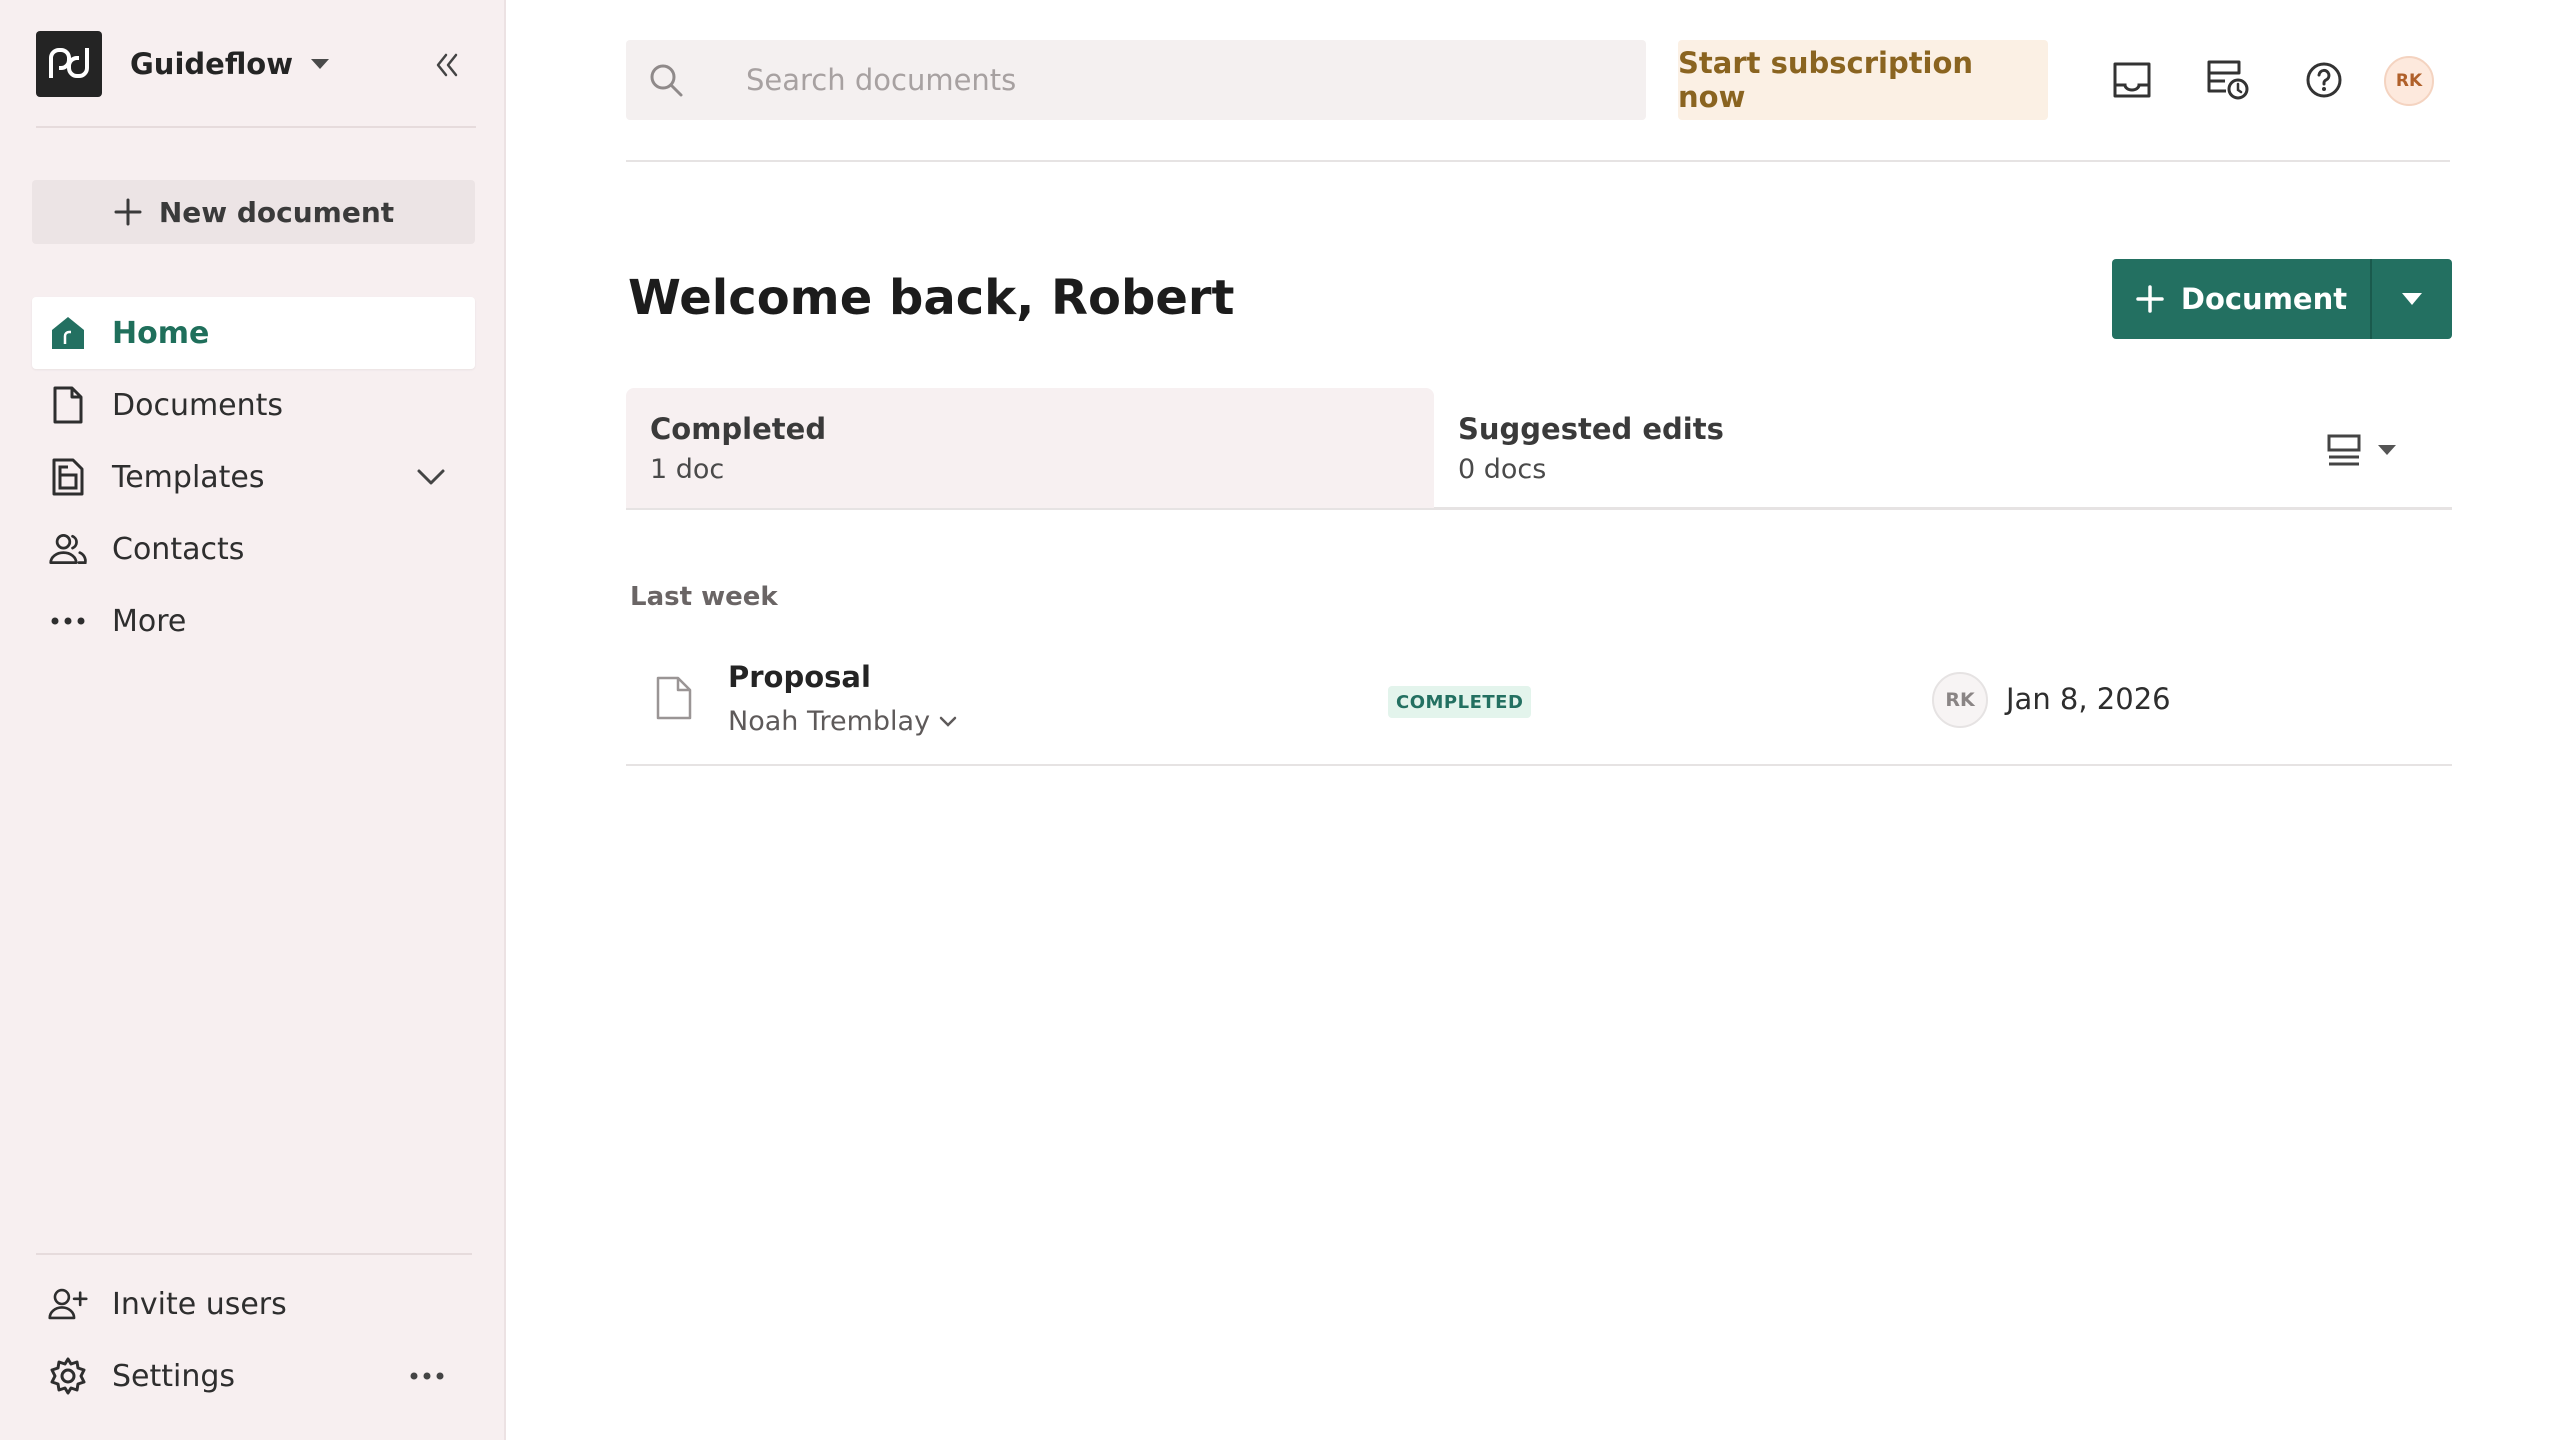 The height and width of the screenshot is (1440, 2560). Describe the element at coordinates (68, 1304) in the screenshot. I see `invite-user-icon` at that location.